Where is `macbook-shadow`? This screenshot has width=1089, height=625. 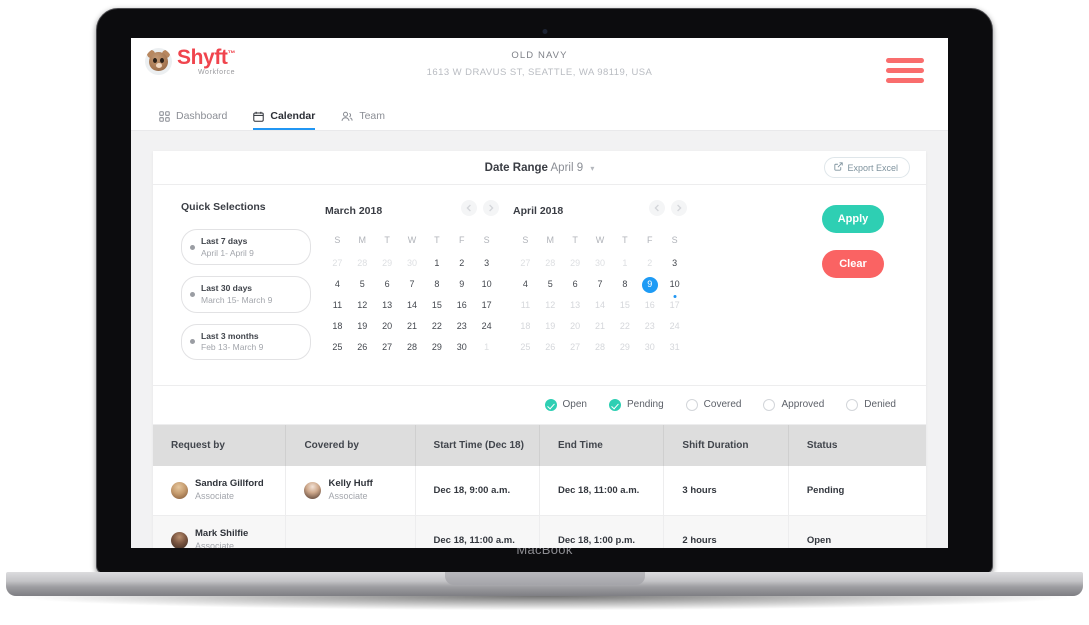 macbook-shadow is located at coordinates (544, 603).